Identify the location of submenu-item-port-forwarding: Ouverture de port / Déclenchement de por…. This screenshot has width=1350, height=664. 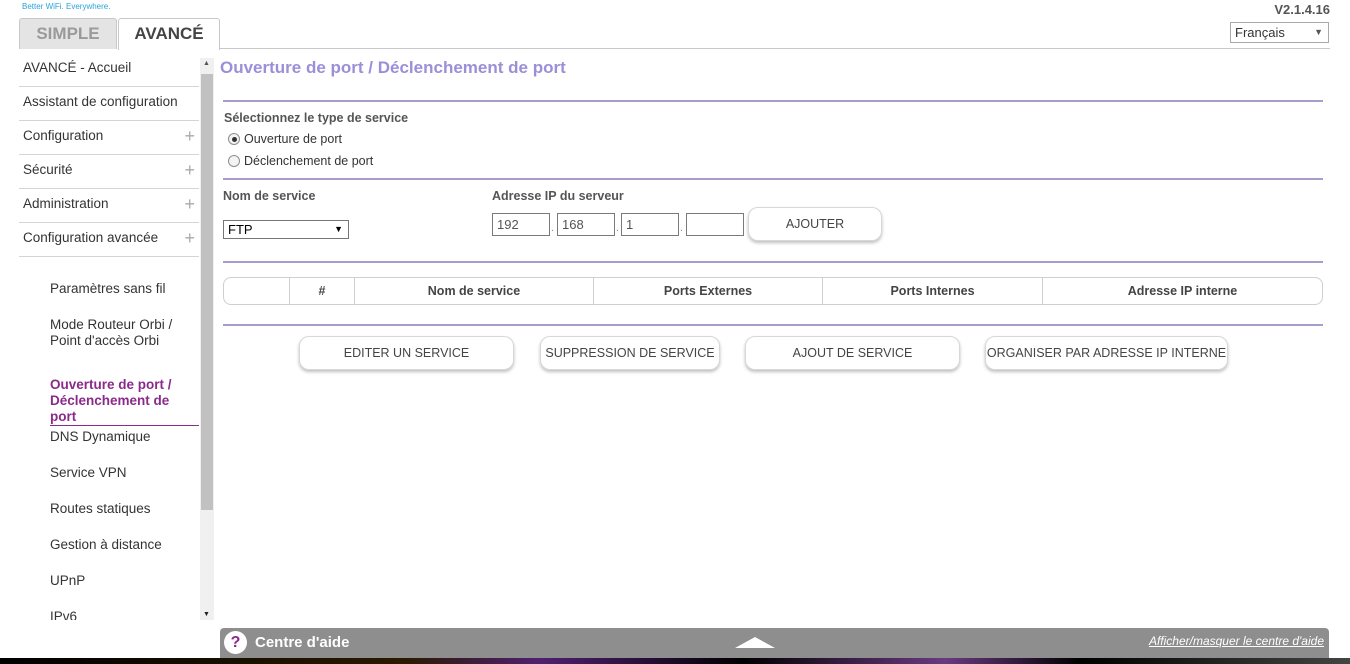
(124, 403).